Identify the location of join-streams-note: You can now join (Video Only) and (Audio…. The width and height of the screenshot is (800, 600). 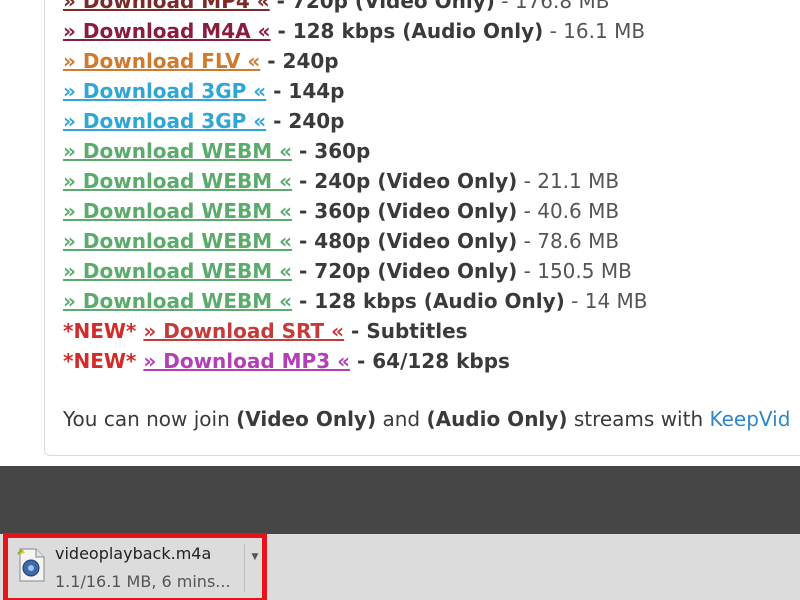
(426, 419).